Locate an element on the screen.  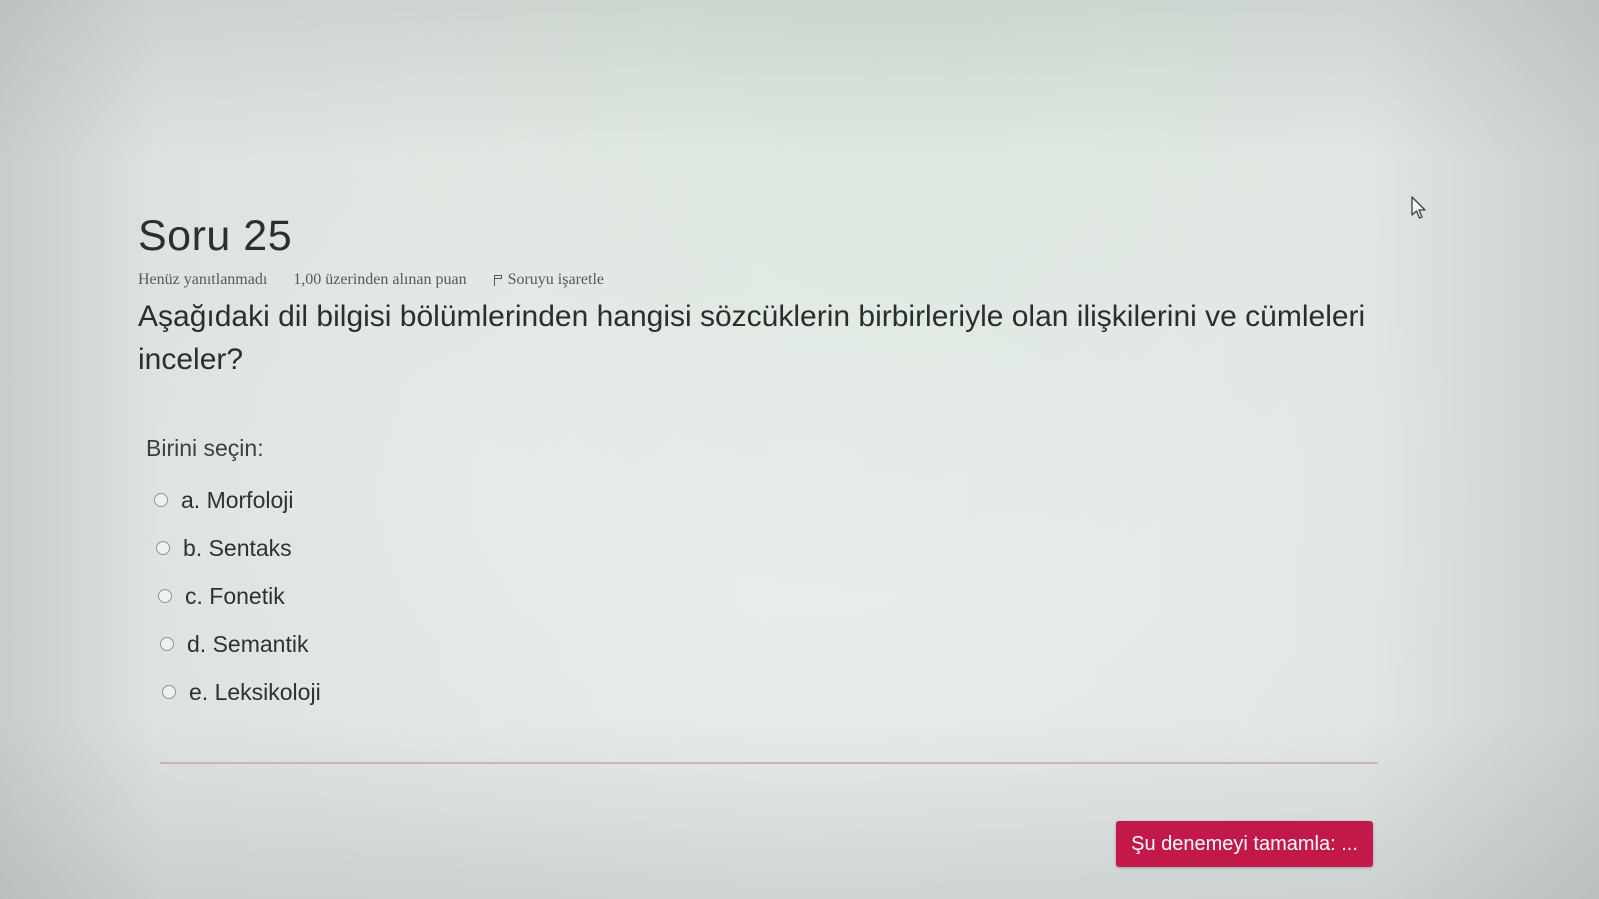
flag-question-link: Soruyu işaretle is located at coordinates (548, 280).